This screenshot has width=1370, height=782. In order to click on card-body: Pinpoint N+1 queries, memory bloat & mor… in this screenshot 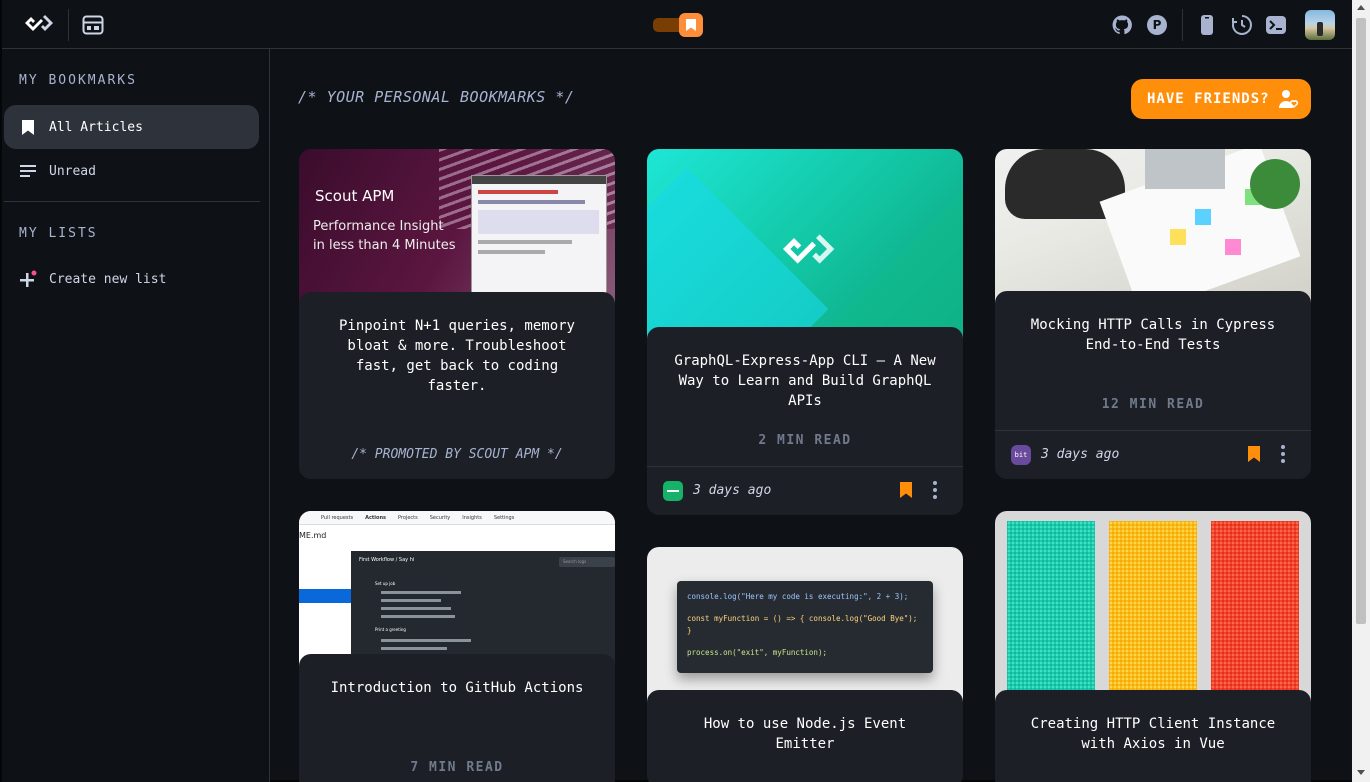, I will do `click(457, 385)`.